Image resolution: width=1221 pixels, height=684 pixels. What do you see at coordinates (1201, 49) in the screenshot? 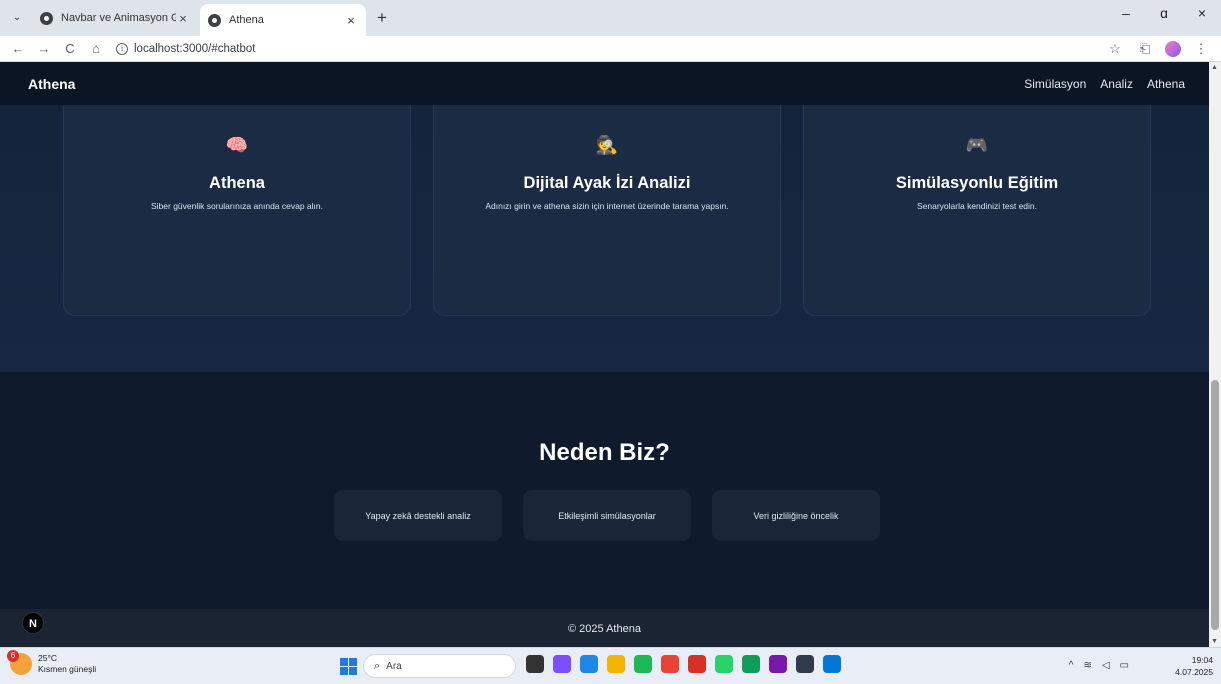
I see `browser-menu-icon: ⋮` at bounding box center [1201, 49].